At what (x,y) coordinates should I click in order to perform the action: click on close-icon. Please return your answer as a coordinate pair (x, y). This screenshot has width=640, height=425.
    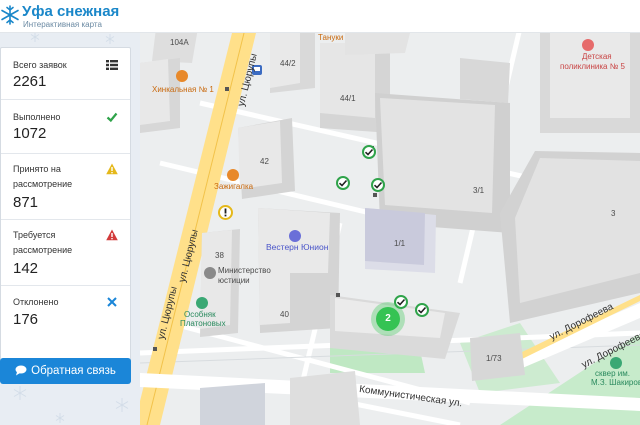
    Looking at the image, I should click on (112, 302).